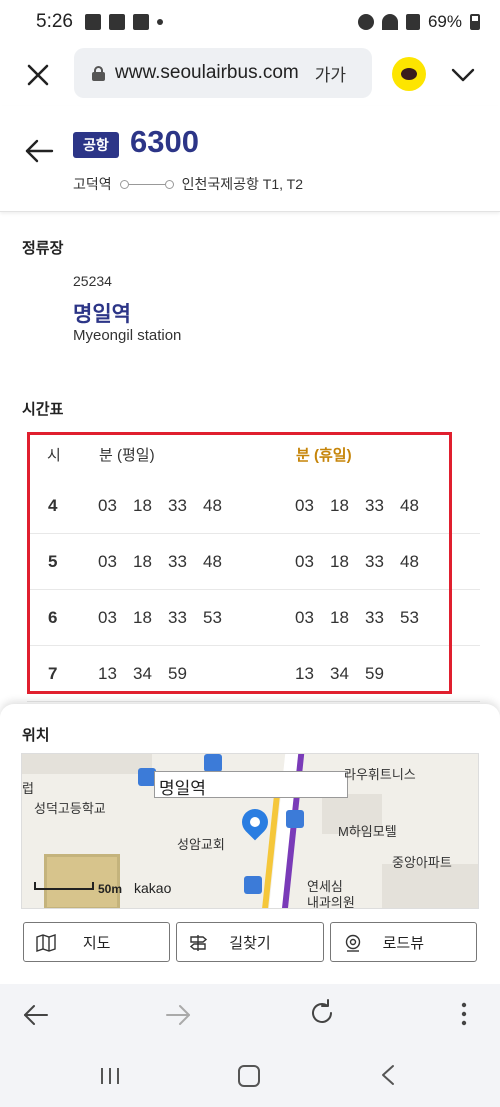 Image resolution: width=500 pixels, height=1107 pixels. What do you see at coordinates (92, 22) in the screenshot?
I see `gallery-icon` at bounding box center [92, 22].